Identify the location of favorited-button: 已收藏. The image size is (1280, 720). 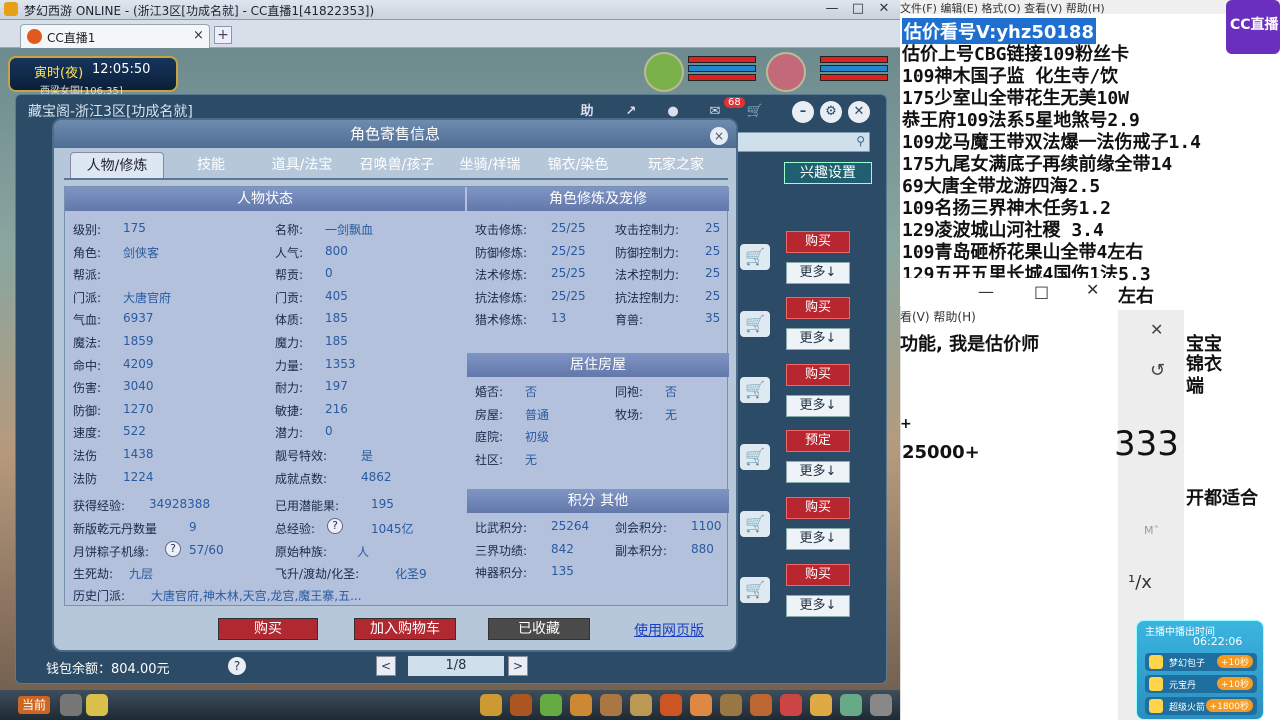
(539, 629).